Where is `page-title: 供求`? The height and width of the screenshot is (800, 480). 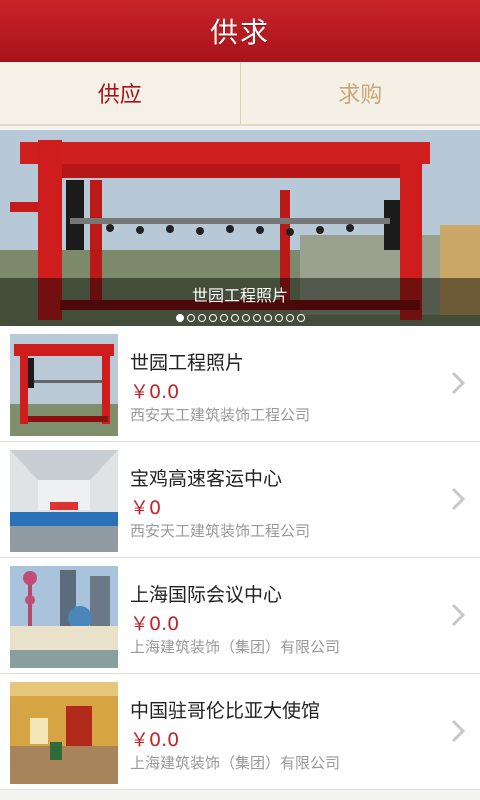
page-title: 供求 is located at coordinates (239, 32).